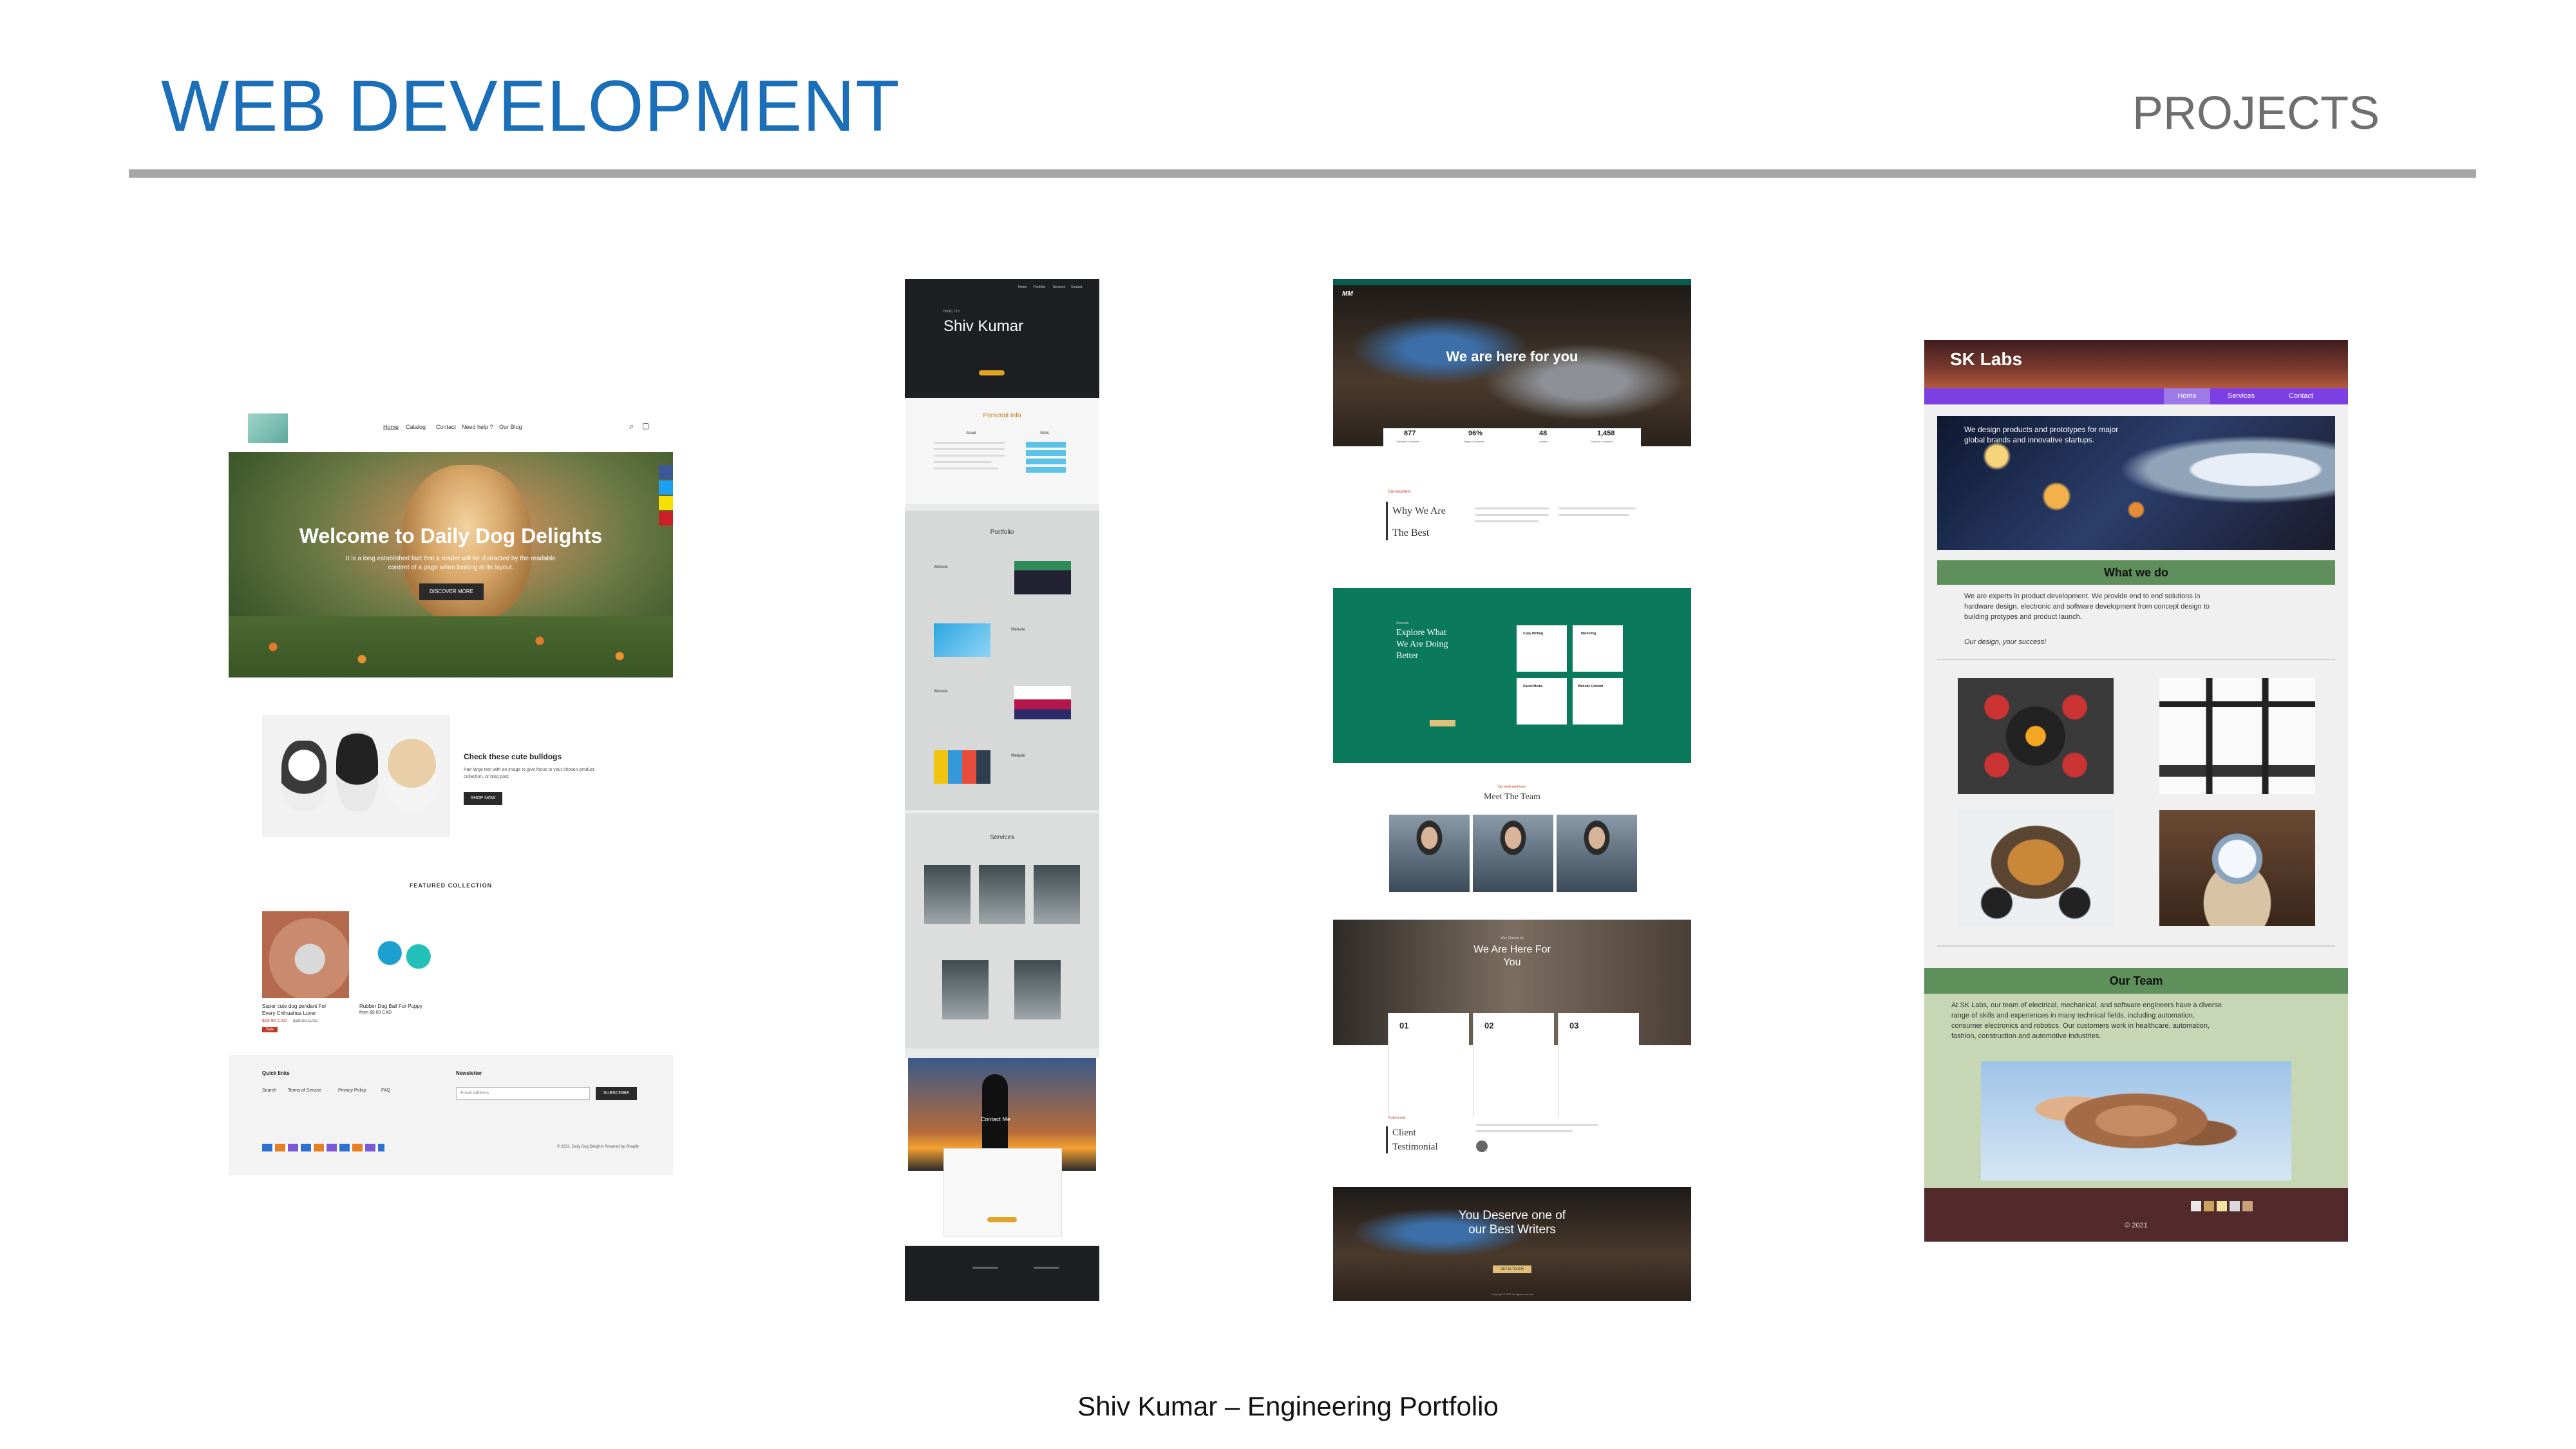 Image resolution: width=2576 pixels, height=1449 pixels. I want to click on dog-search-icon: ⌕, so click(631, 426).